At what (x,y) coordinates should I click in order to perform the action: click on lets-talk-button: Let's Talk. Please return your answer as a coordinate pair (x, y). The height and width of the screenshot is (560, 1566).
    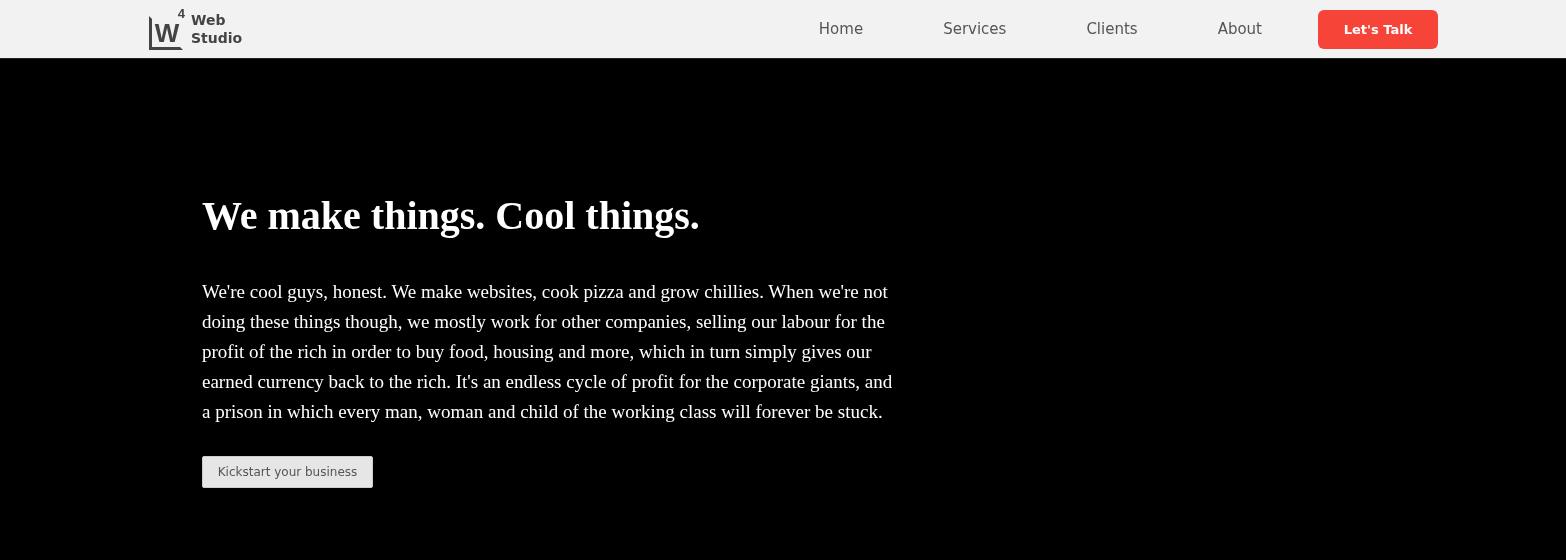
    Looking at the image, I should click on (1378, 29).